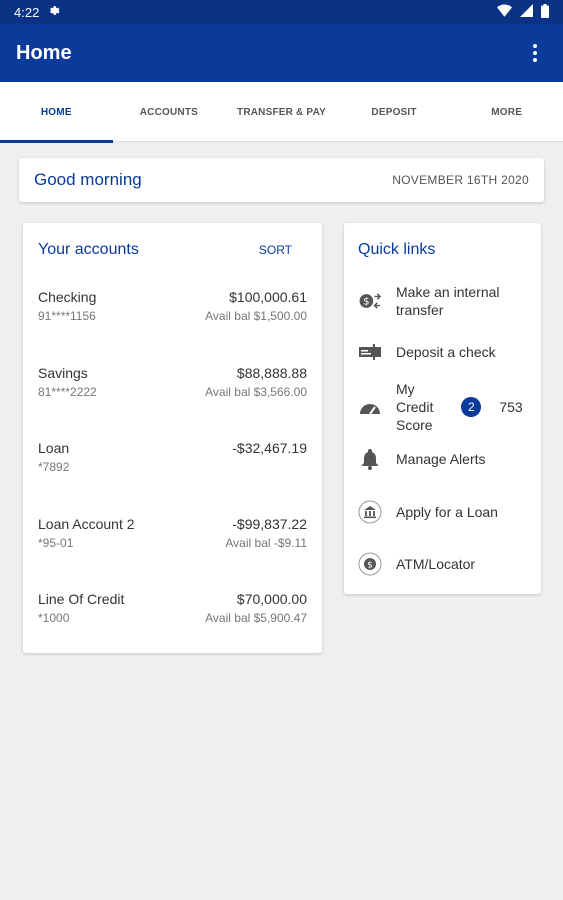  What do you see at coordinates (88, 179) in the screenshot?
I see `greeting-text: Good morning` at bounding box center [88, 179].